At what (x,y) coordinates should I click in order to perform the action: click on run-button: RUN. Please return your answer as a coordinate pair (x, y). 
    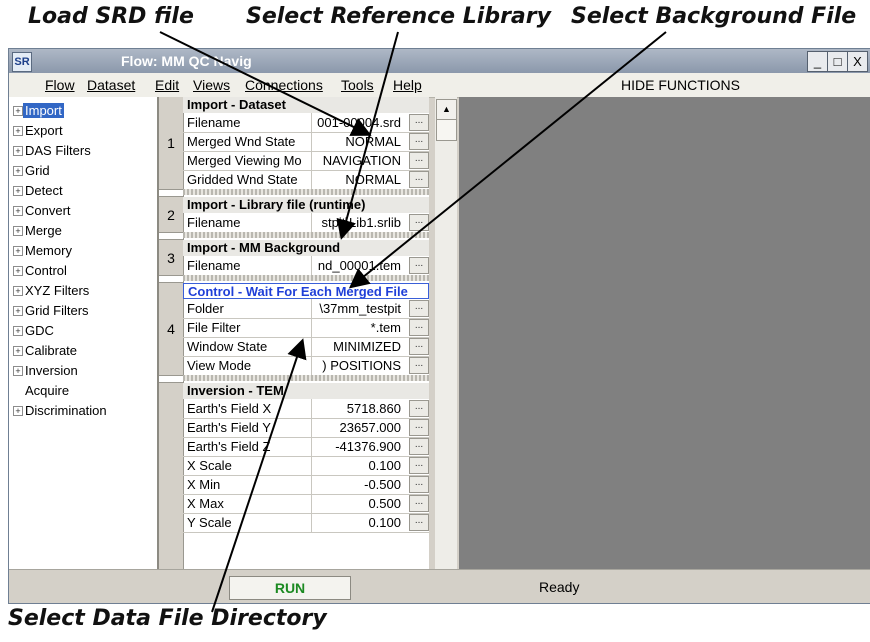
    Looking at the image, I should click on (290, 588).